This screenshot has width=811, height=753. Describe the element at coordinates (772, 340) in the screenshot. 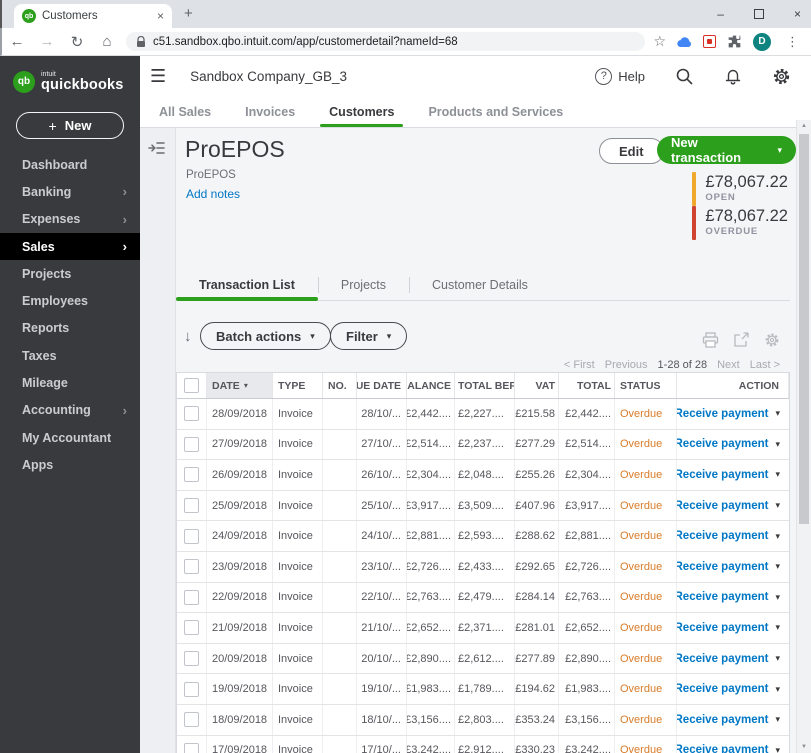

I see `table-settings-gear-icon` at that location.